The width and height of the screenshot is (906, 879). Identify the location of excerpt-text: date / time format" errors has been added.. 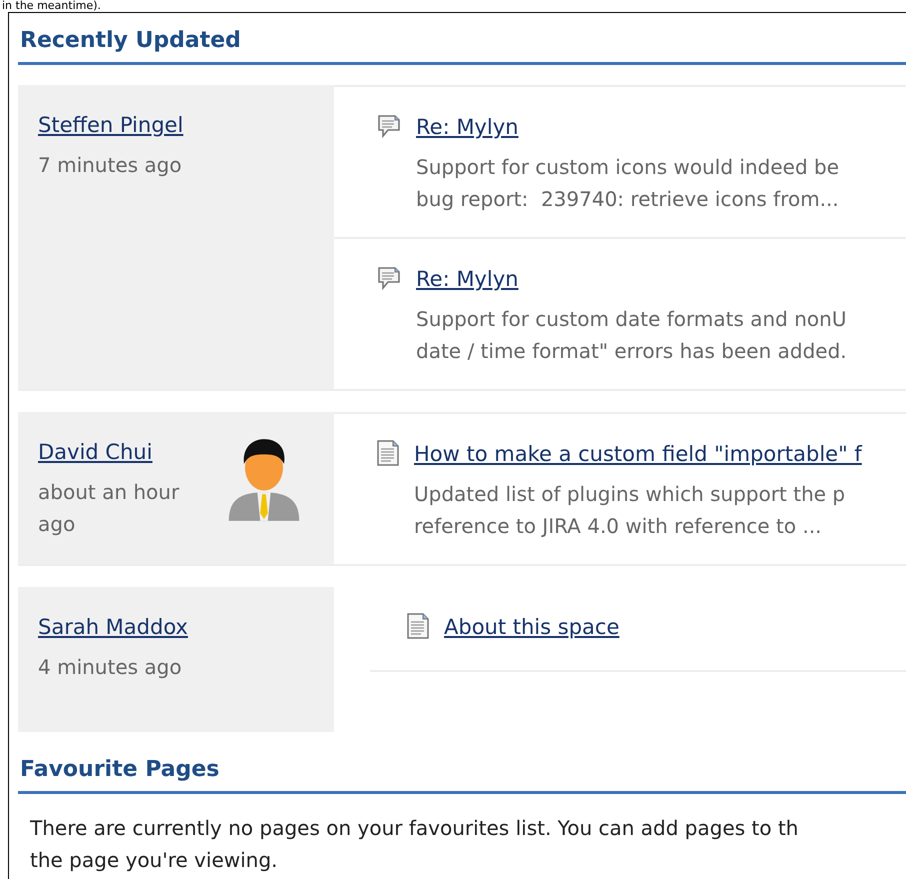
(631, 351).